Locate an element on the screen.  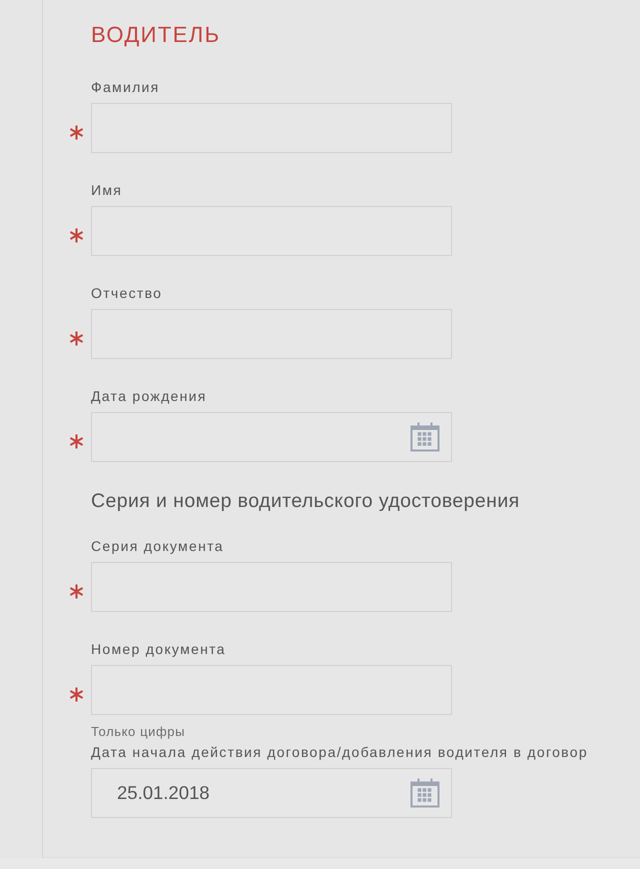
date-field: 25.01.2018 is located at coordinates (271, 793).